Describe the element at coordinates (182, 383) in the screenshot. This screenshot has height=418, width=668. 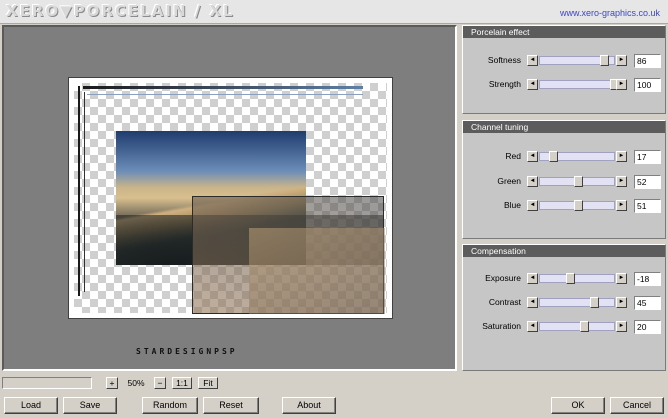
I see `zoom-one-to-one-button: 1:1` at that location.